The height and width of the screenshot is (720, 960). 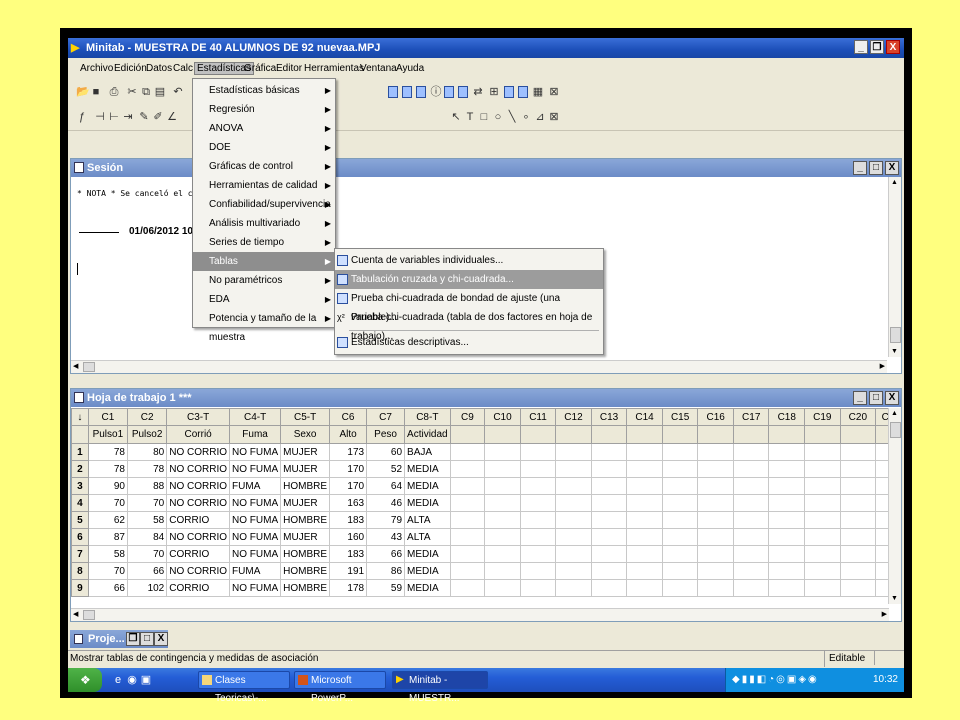 I want to click on worksheet-cell: 58, so click(x=147, y=520).